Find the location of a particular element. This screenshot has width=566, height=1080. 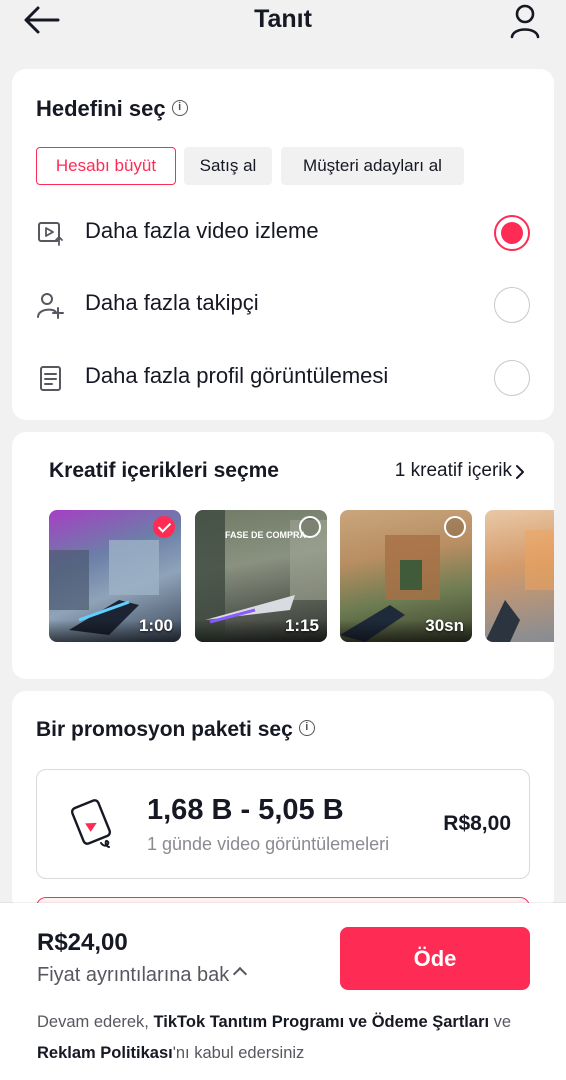

creative-thumbnail is located at coordinates (519, 576).